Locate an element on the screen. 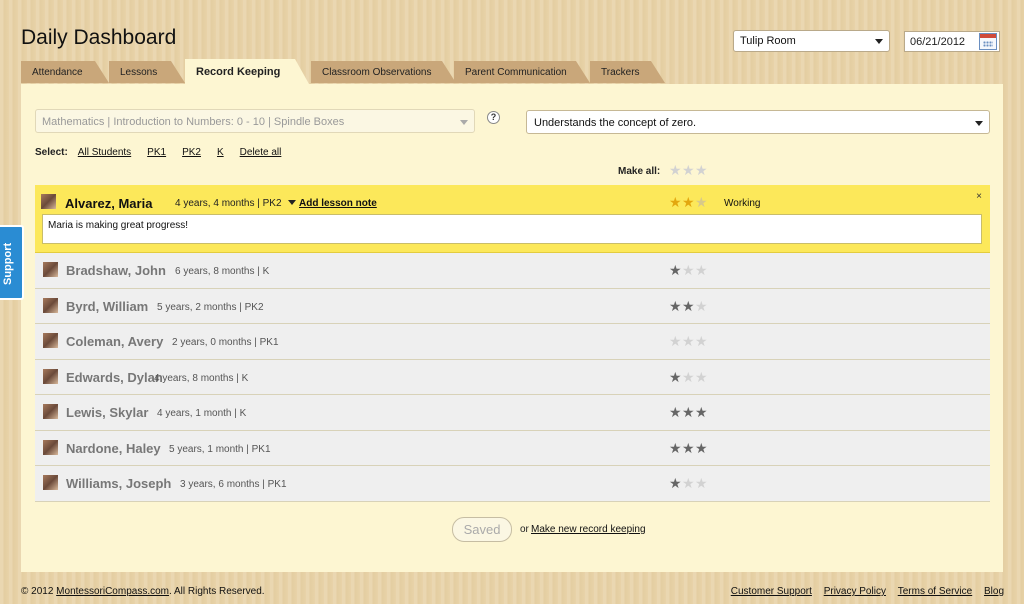 The image size is (1024, 604). tab-parent-communication: Parent Communication is located at coordinates (522, 72).